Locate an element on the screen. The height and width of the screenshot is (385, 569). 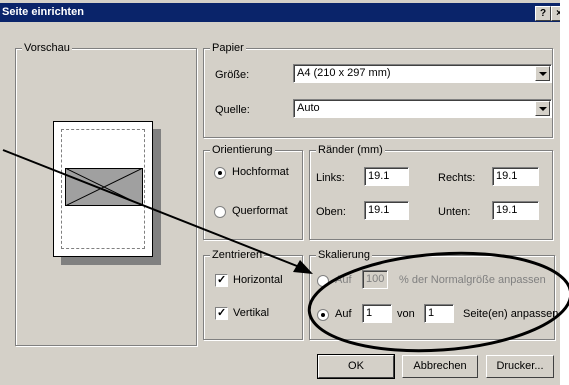
preview-legend: Vorschau is located at coordinates (47, 48).